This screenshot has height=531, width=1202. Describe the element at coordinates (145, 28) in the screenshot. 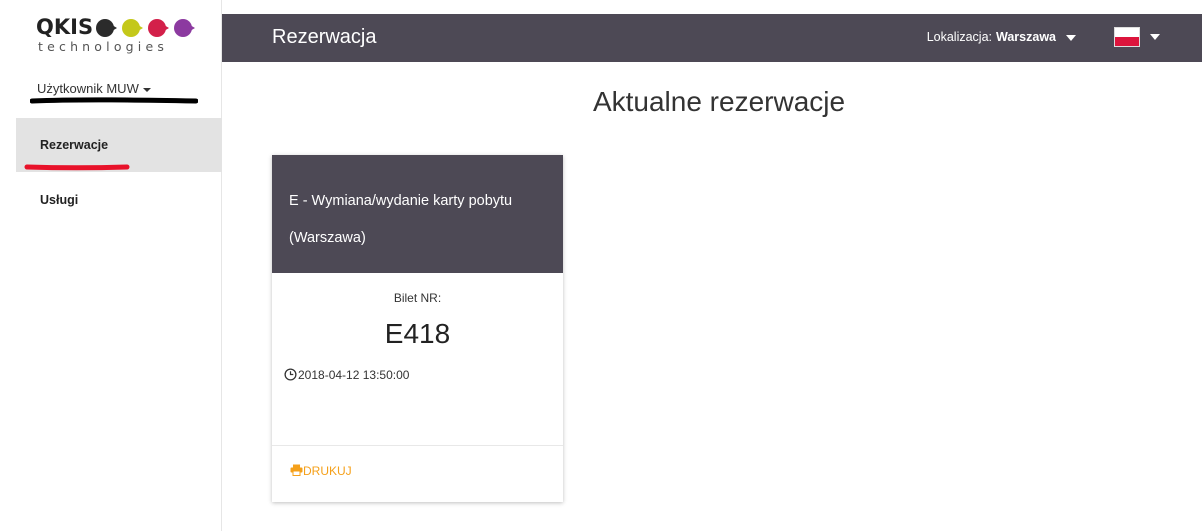

I see `logo-arrows-icon` at that location.